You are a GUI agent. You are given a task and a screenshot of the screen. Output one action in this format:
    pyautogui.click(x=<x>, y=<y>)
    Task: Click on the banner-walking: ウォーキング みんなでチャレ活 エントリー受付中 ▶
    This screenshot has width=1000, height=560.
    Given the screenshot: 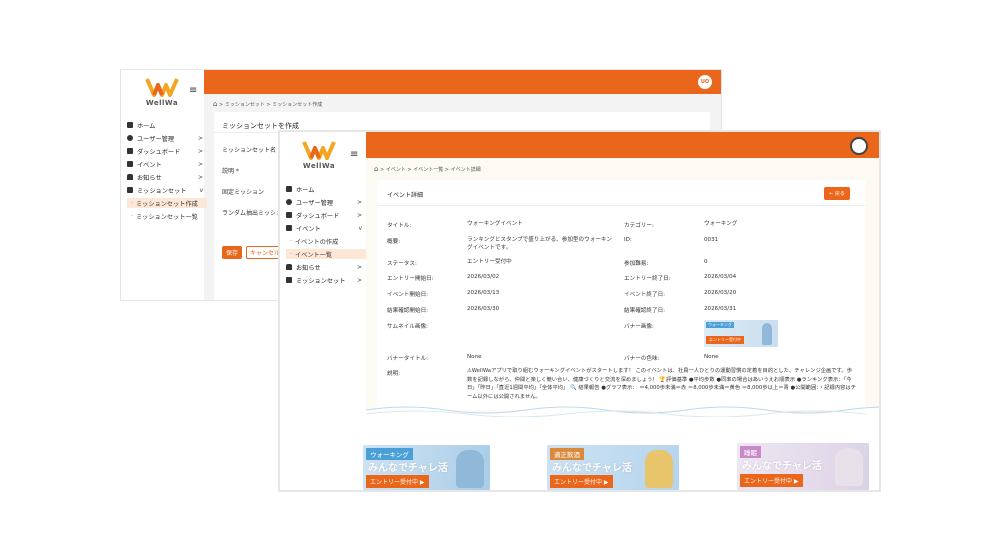 What is the action you would take?
    pyautogui.click(x=426, y=467)
    